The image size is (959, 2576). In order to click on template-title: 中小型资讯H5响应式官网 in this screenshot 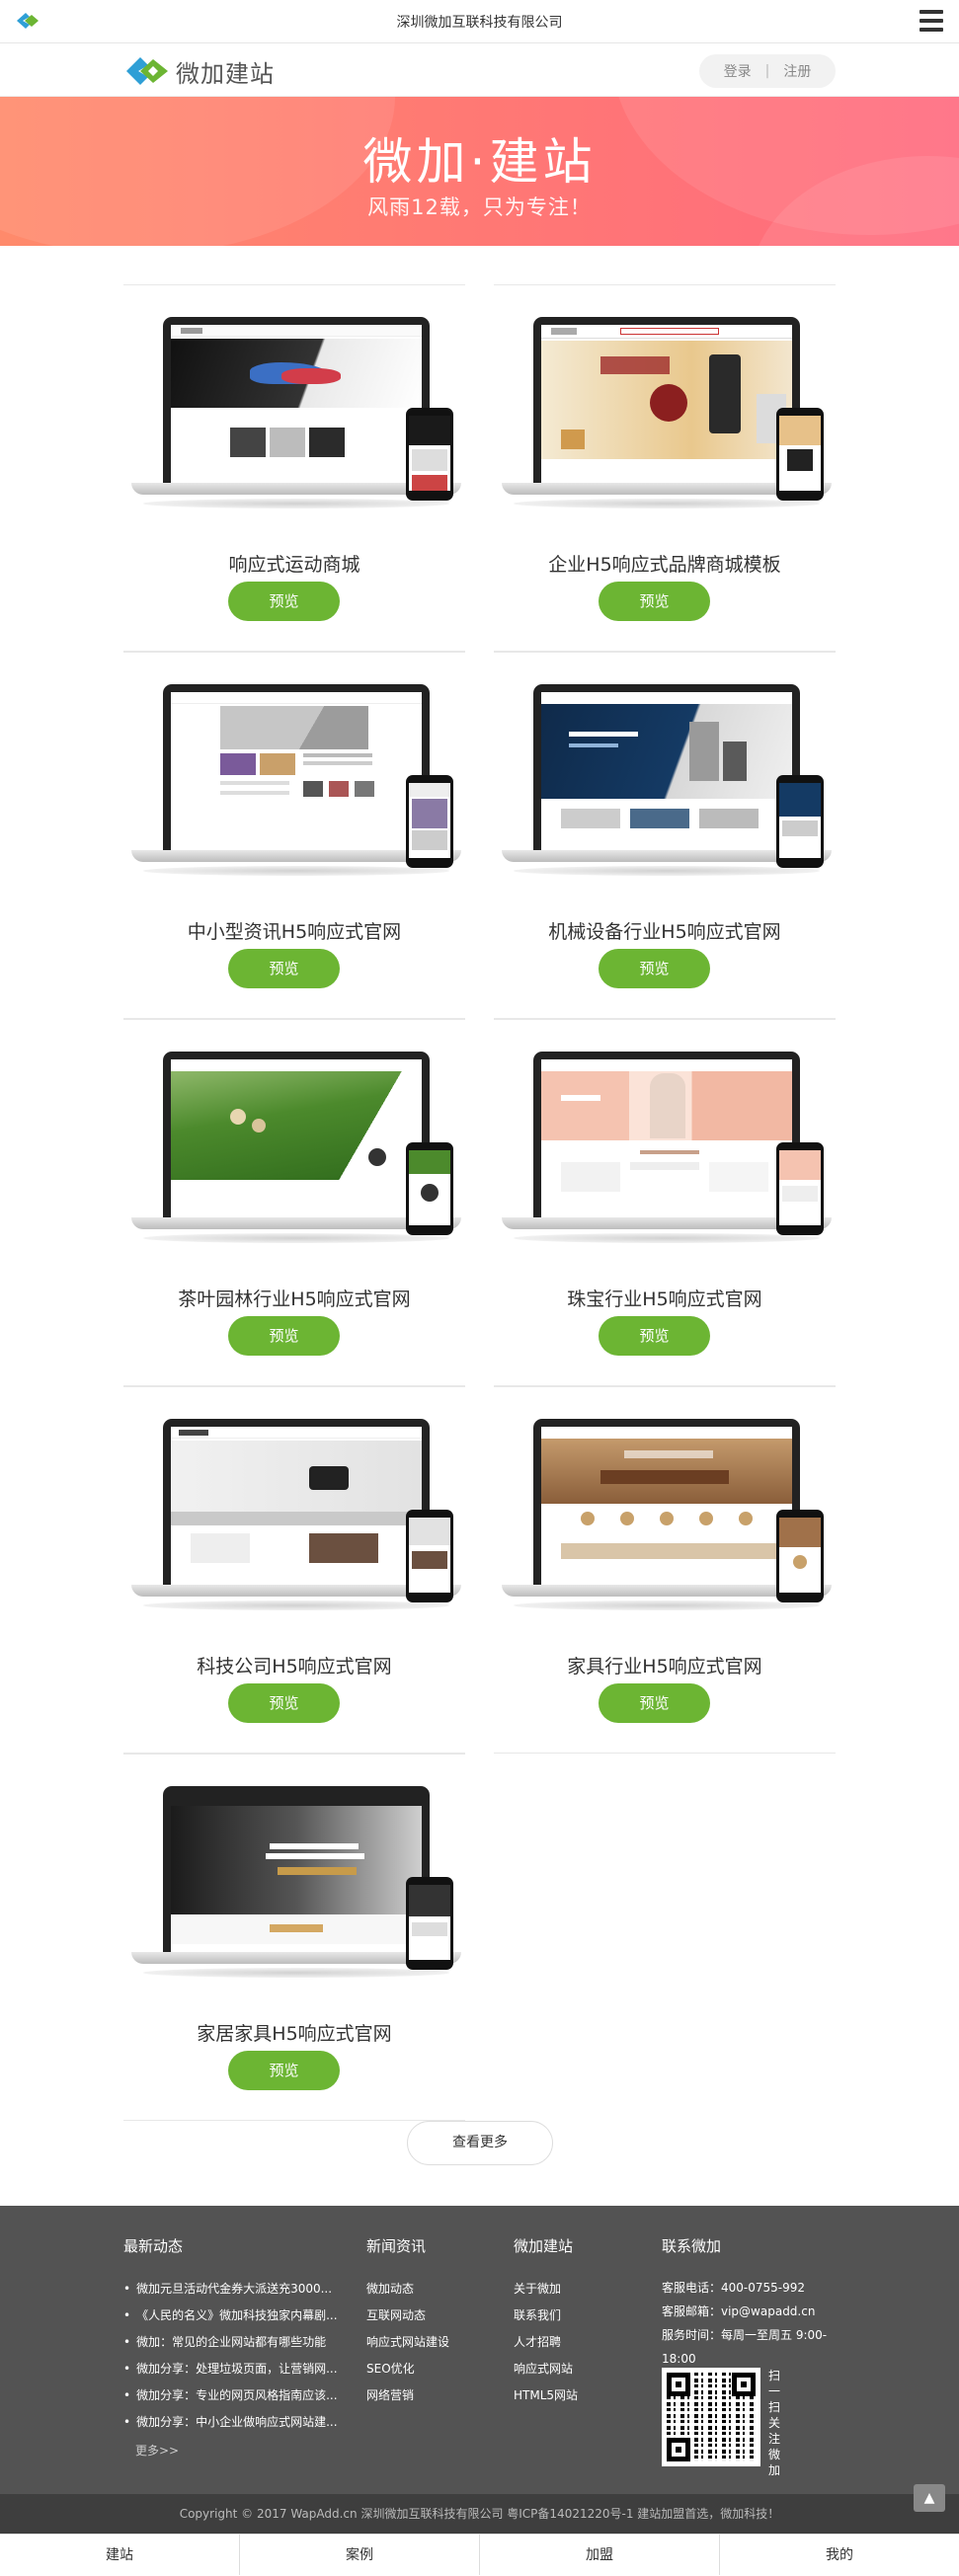, I will do `click(294, 932)`.